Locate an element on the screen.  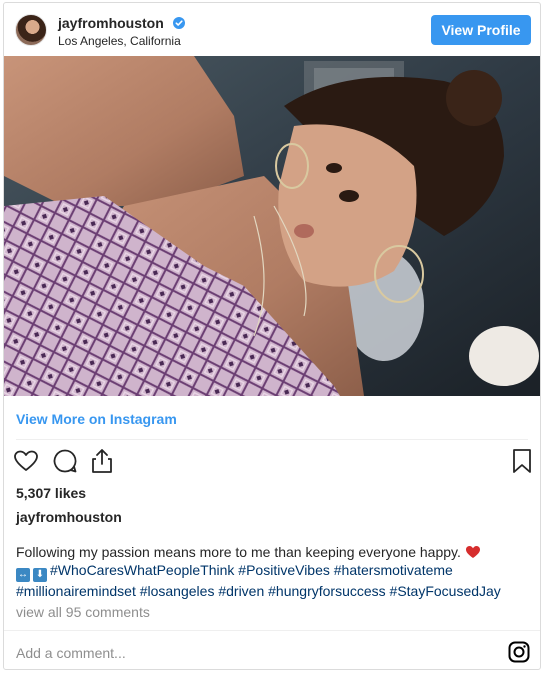
view-all-comments-link: view all 95 comments is located at coordinates (83, 612).